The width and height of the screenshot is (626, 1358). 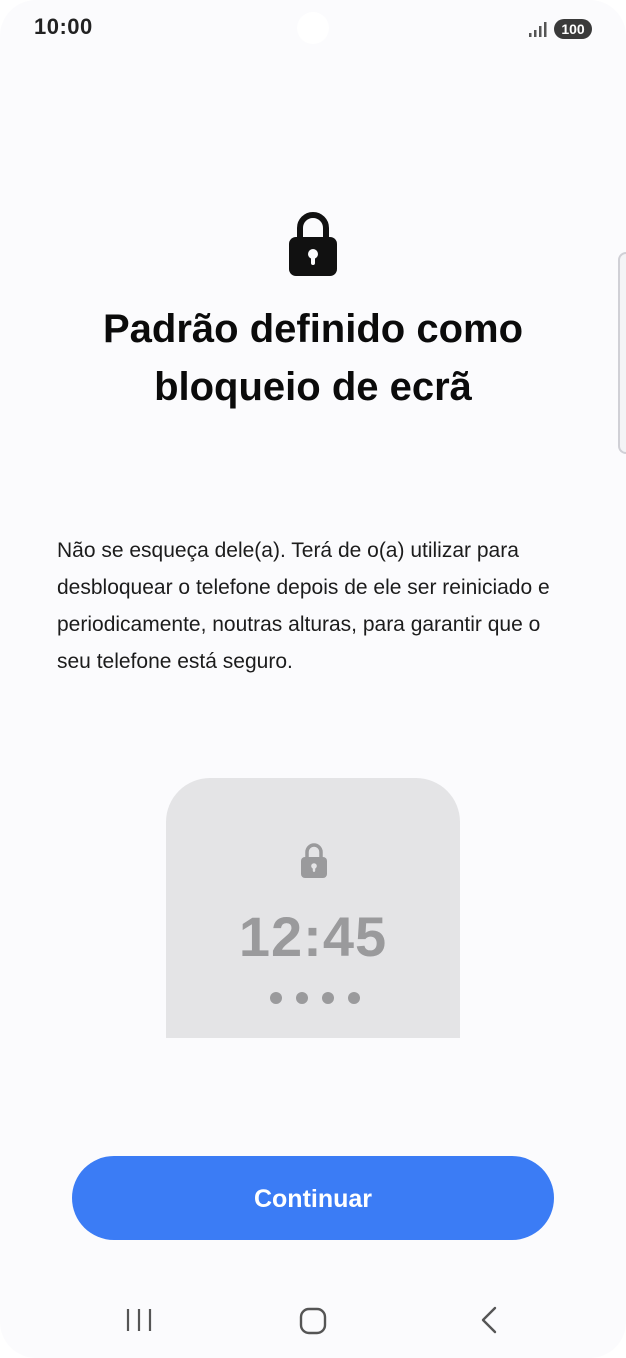 I want to click on edge-panel-handle, so click(x=622, y=353).